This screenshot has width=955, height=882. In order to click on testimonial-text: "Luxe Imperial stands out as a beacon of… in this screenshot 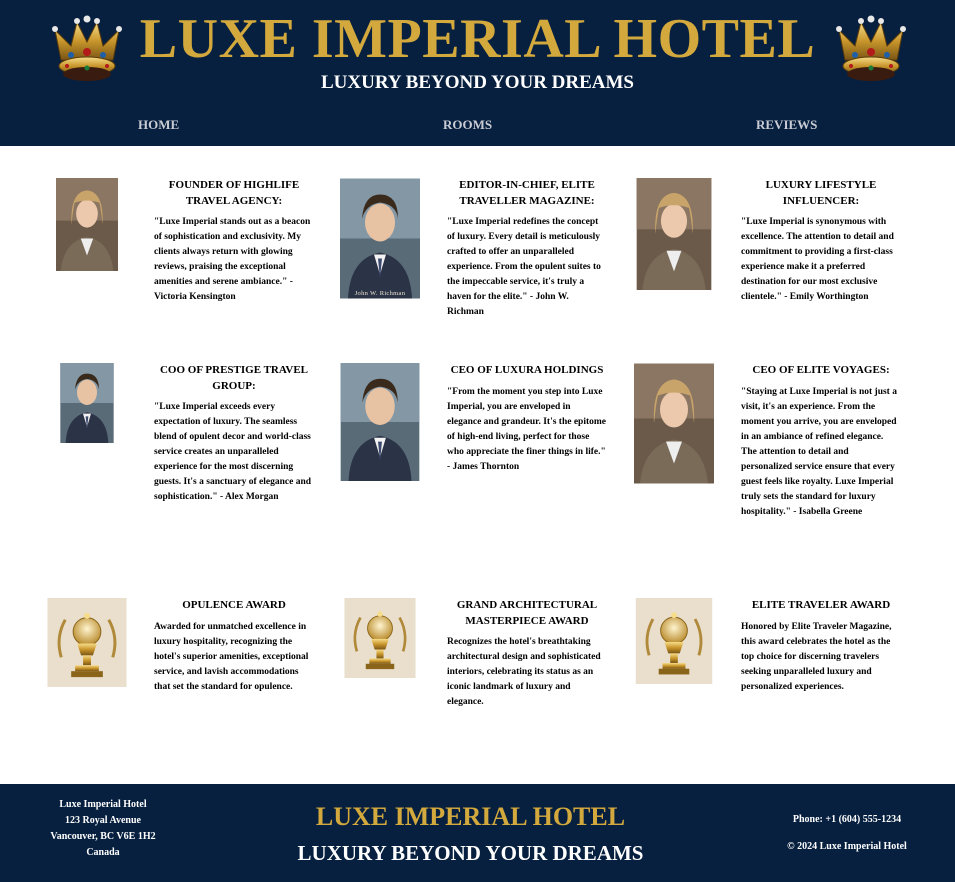, I will do `click(232, 259)`.